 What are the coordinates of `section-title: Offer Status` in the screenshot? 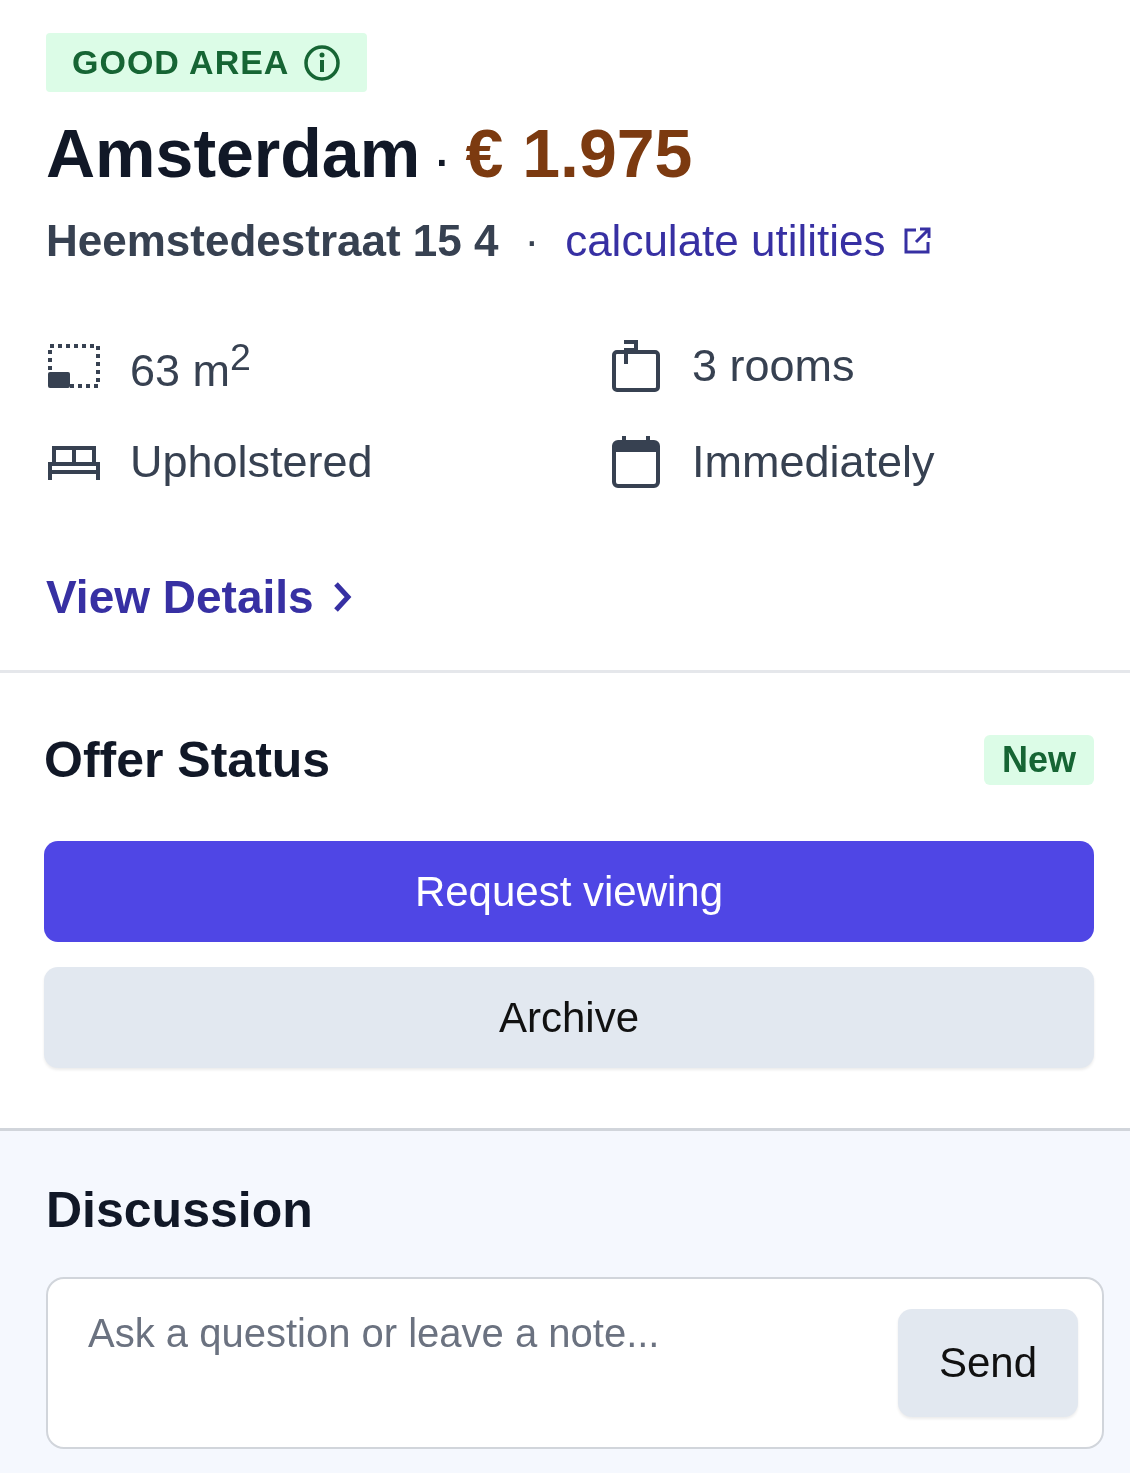 It's located at (187, 760).